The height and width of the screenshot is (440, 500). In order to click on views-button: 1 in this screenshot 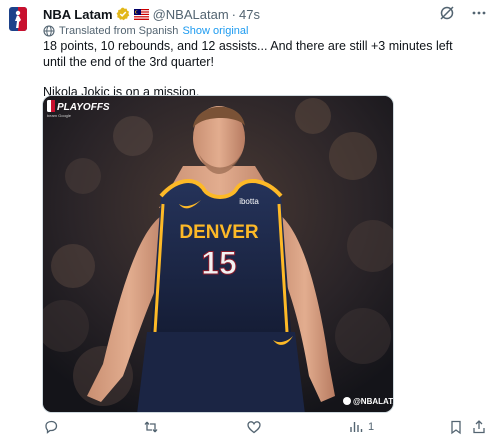, I will do `click(361, 427)`.